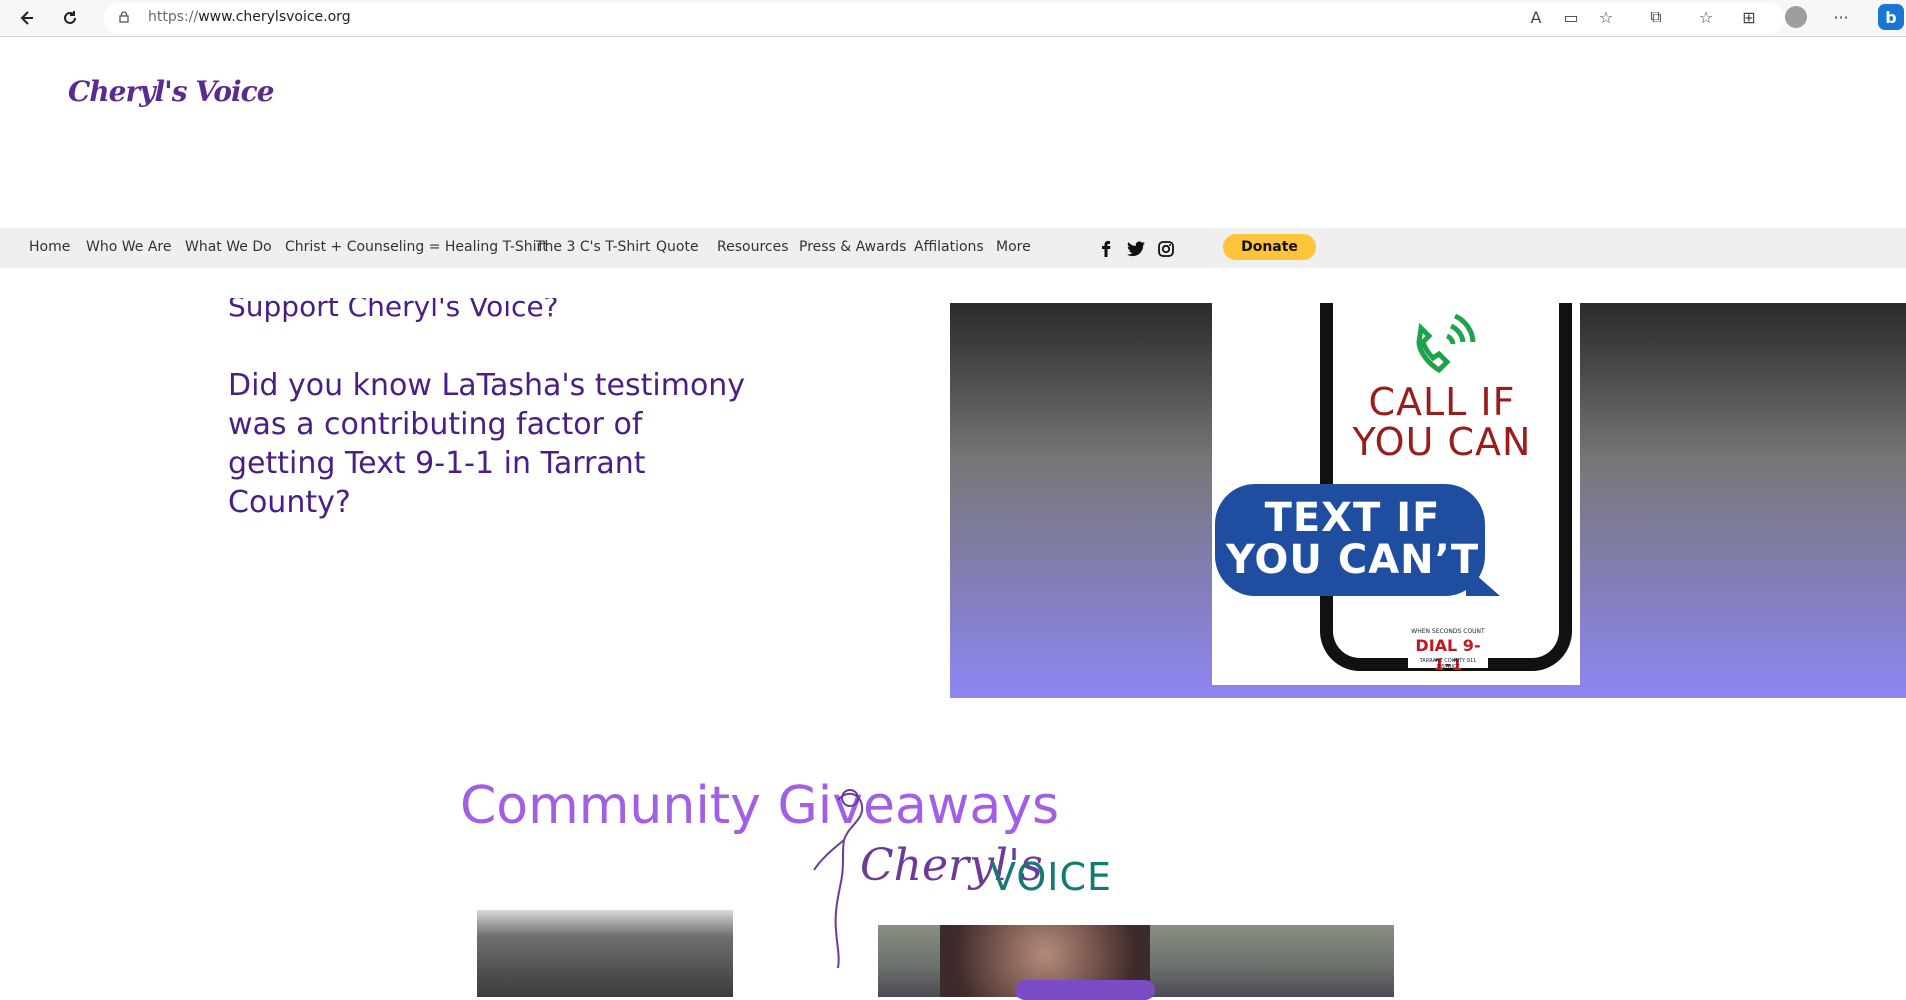 Image resolution: width=1906 pixels, height=1000 pixels. I want to click on instagram-icon, so click(1166, 249).